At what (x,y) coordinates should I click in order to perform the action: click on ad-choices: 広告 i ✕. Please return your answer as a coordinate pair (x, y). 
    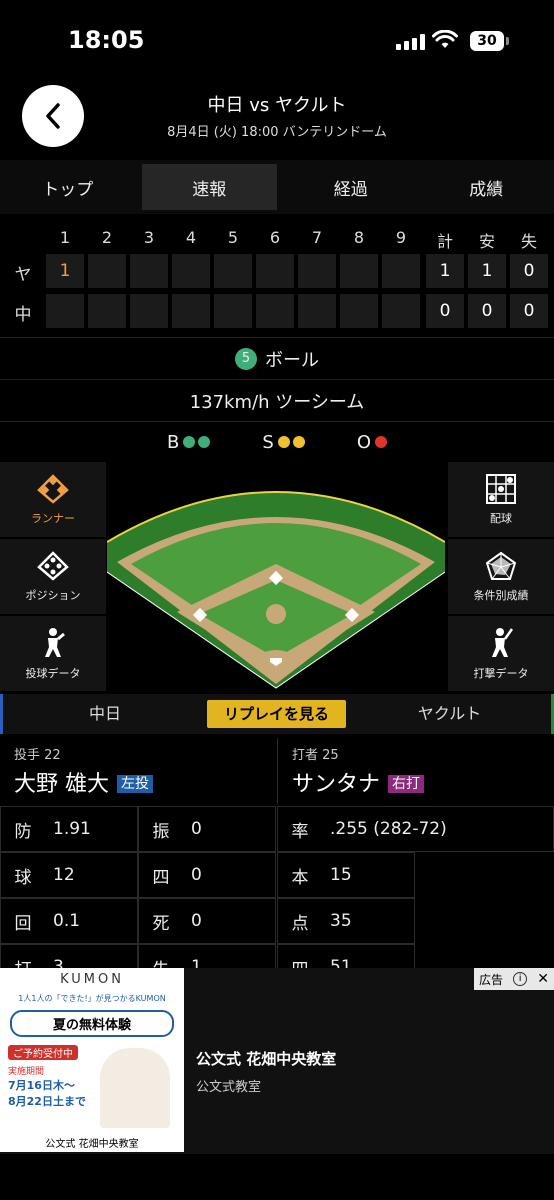
    Looking at the image, I should click on (514, 979).